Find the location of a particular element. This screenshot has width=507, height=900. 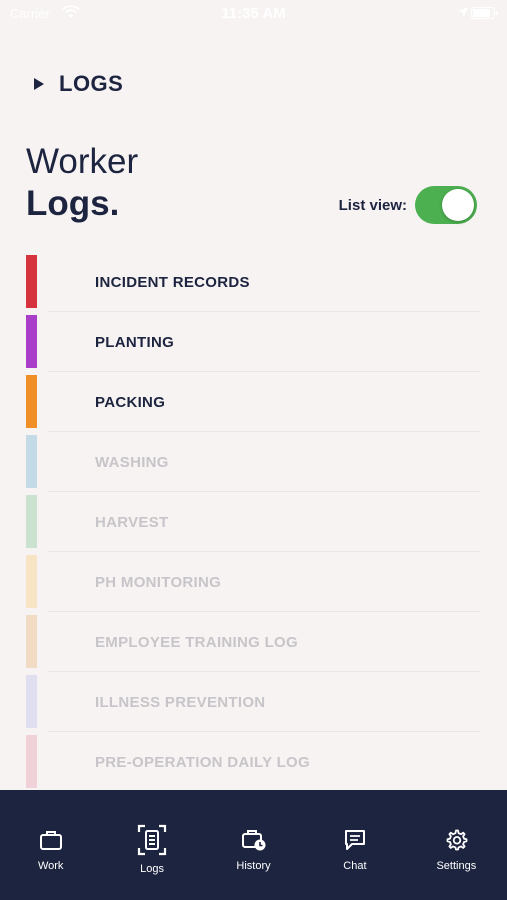

logs-icon is located at coordinates (152, 840).